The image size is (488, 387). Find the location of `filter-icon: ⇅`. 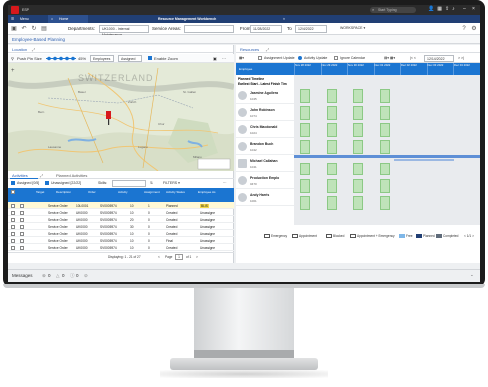

filter-icon: ⇅ is located at coordinates (151, 183).